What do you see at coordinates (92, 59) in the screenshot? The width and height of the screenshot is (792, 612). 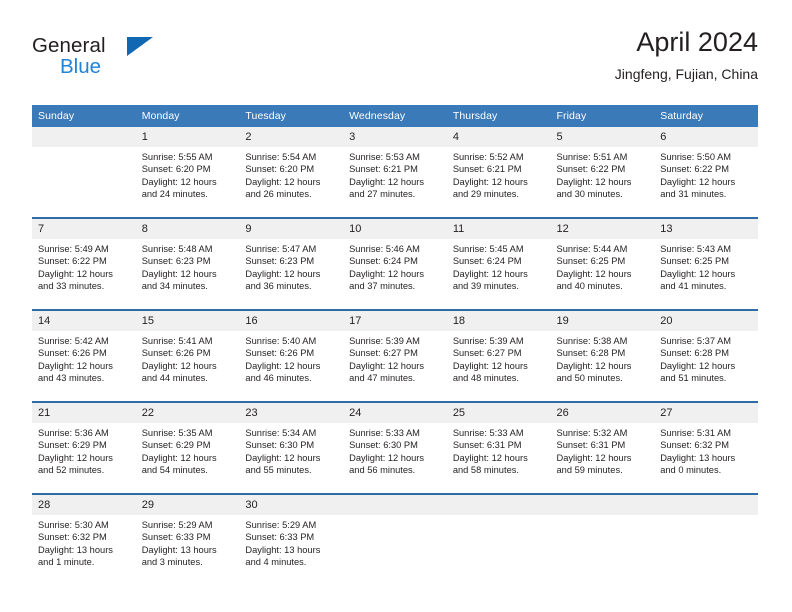 I see `general-blue-logo: General Blue` at bounding box center [92, 59].